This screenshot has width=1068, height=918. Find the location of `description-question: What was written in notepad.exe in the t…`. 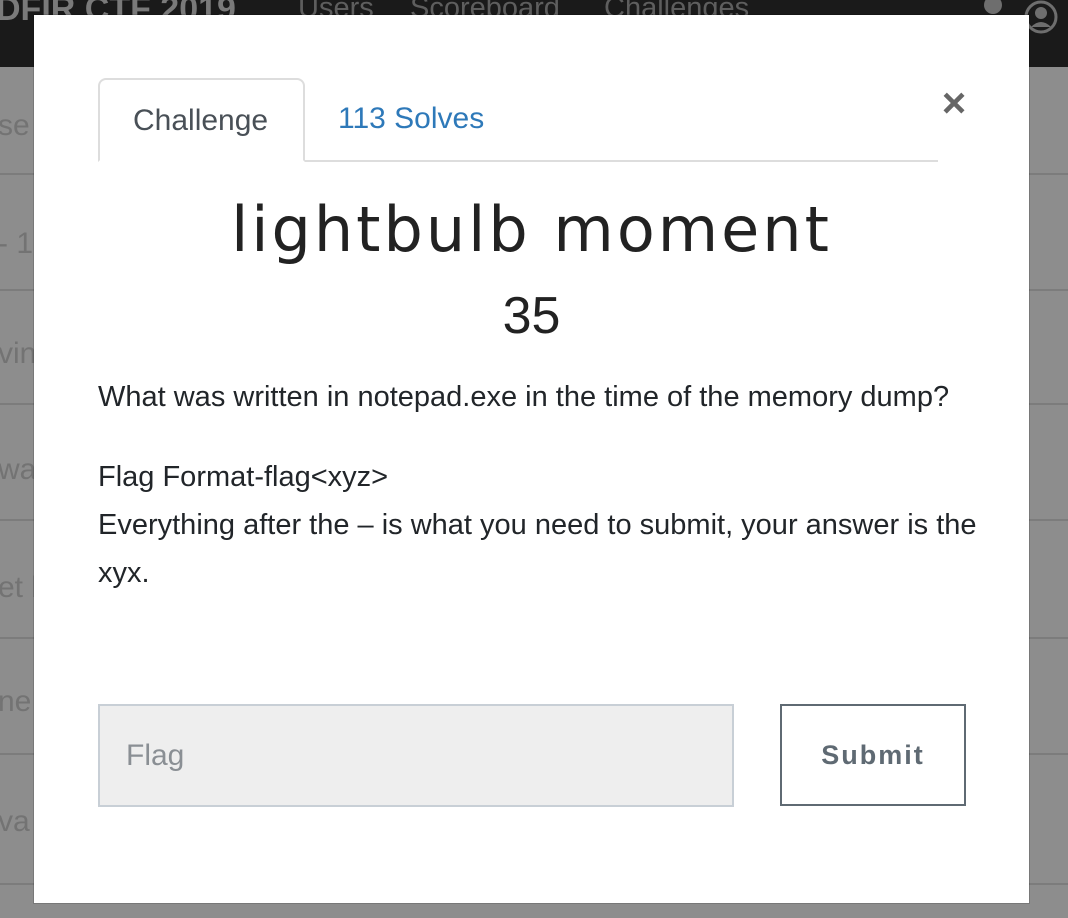

description-question: What was written in notepad.exe in the t… is located at coordinates (524, 397).